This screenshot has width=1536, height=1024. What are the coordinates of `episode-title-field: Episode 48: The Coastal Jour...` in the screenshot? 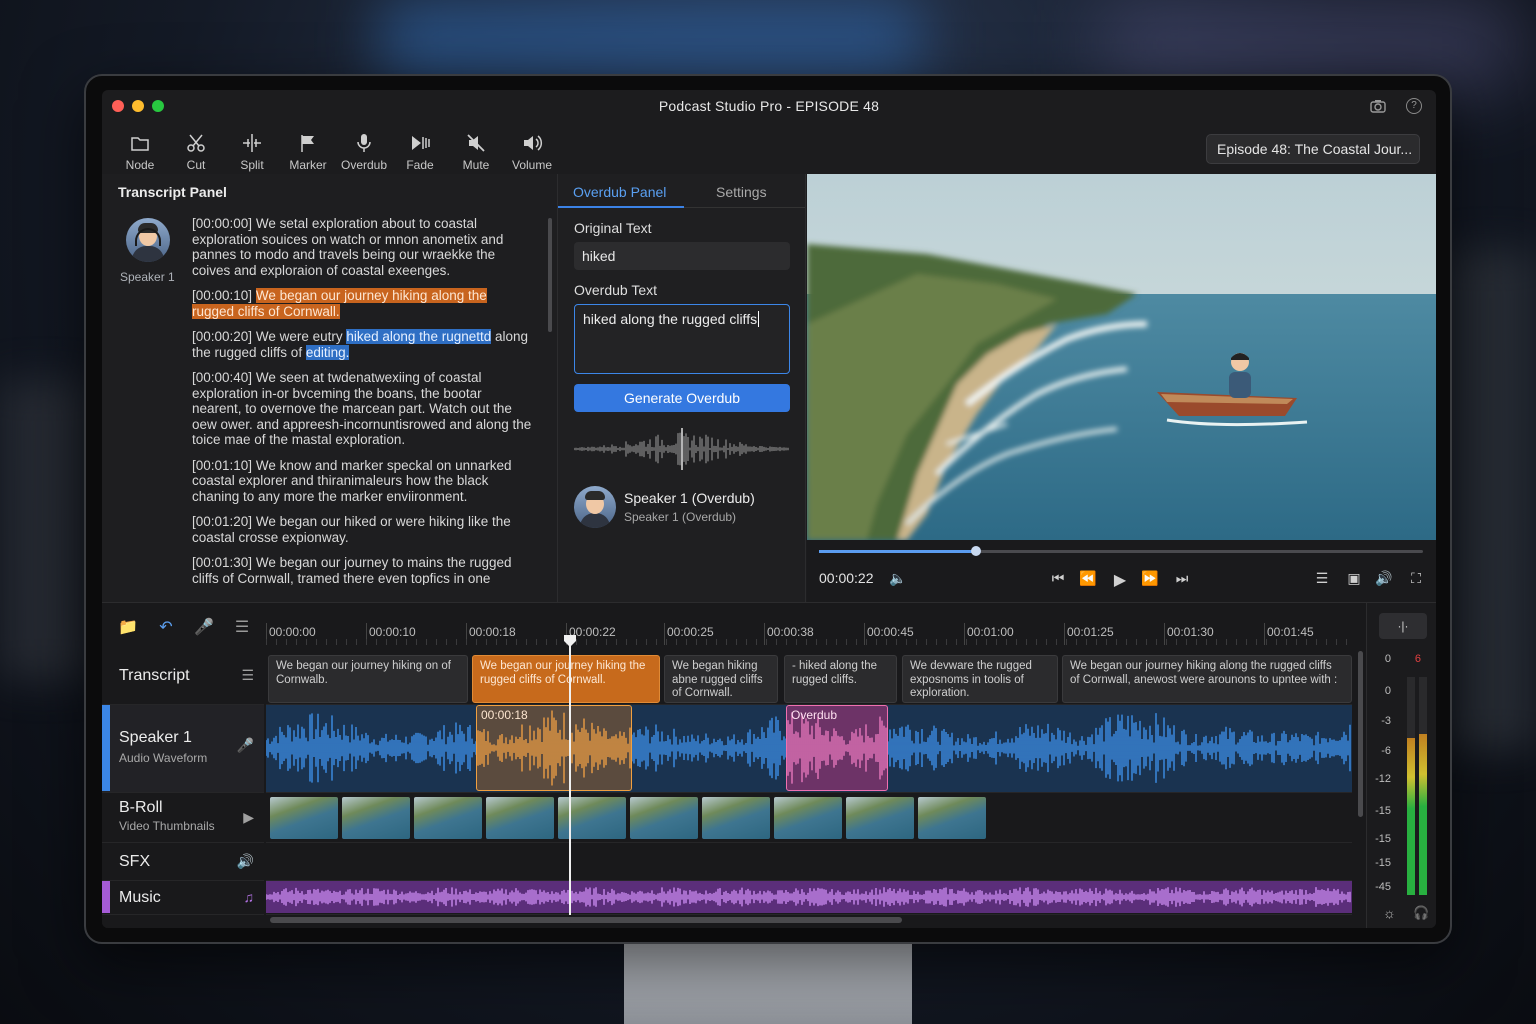 It's located at (1313, 149).